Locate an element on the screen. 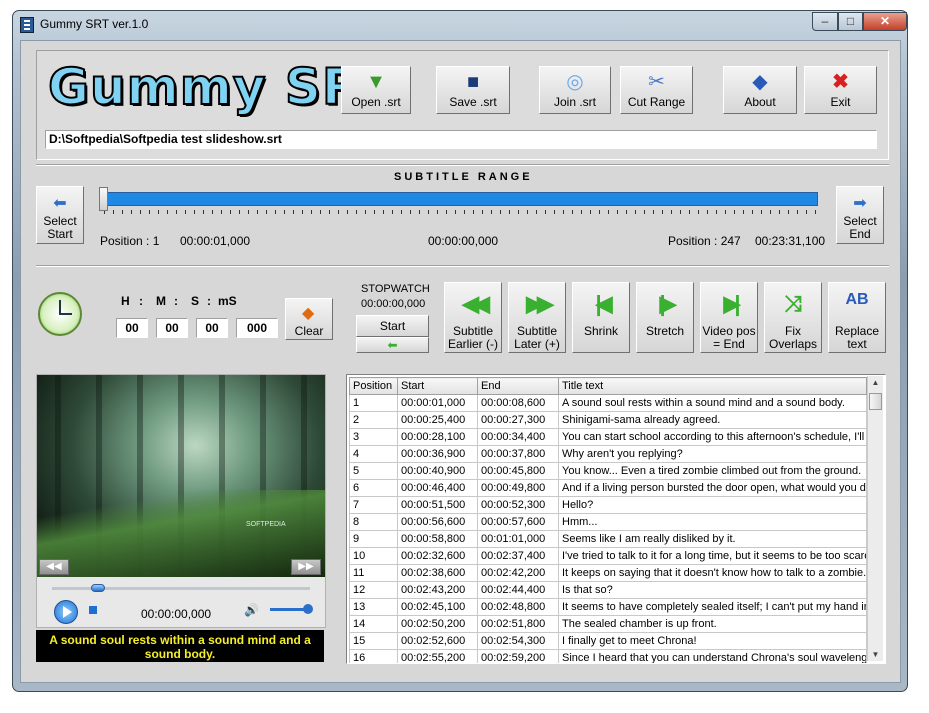  window-title: Gummy SRT ver.1.0 is located at coordinates (94, 24).